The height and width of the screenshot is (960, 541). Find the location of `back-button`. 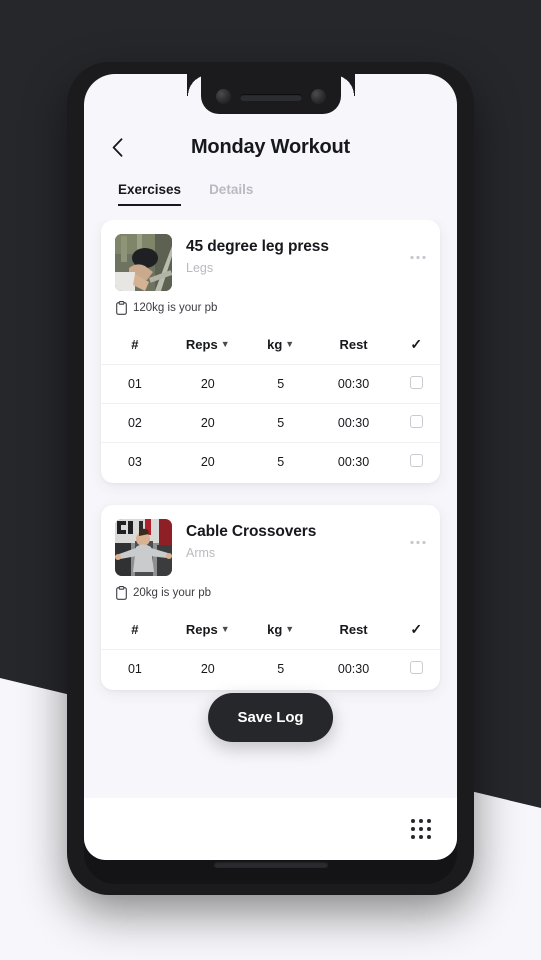

back-button is located at coordinates (117, 147).